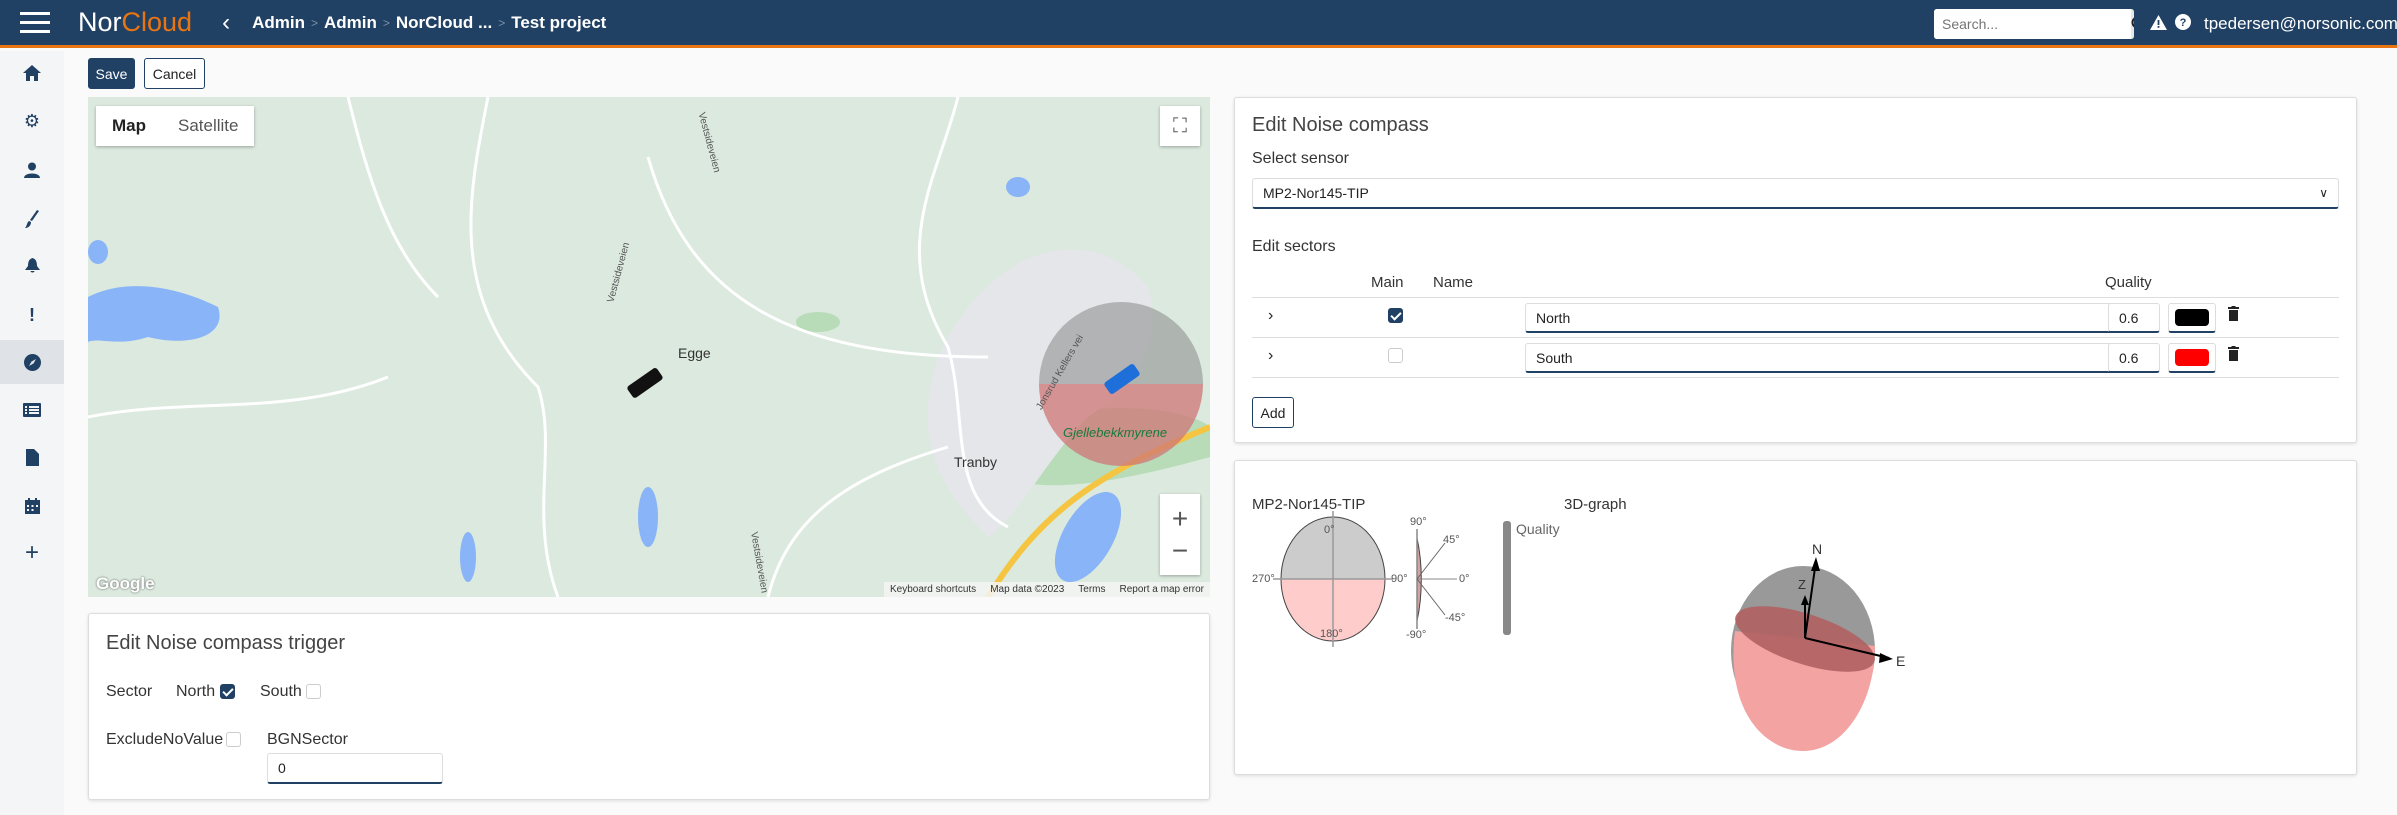 The width and height of the screenshot is (2397, 815). Describe the element at coordinates (135, 22) in the screenshot. I see `logo: NorCloud` at that location.